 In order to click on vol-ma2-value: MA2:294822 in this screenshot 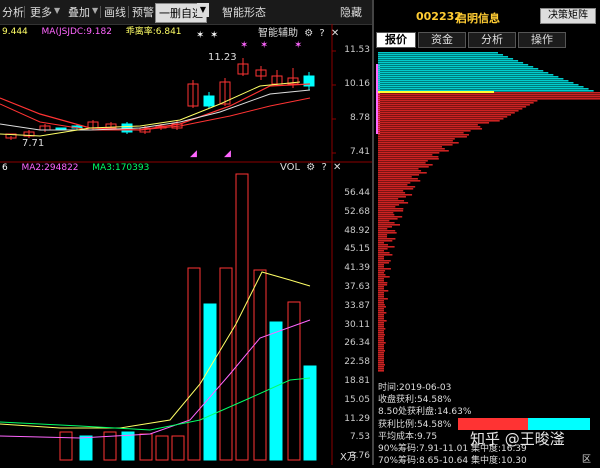, I will do `click(50, 168)`.